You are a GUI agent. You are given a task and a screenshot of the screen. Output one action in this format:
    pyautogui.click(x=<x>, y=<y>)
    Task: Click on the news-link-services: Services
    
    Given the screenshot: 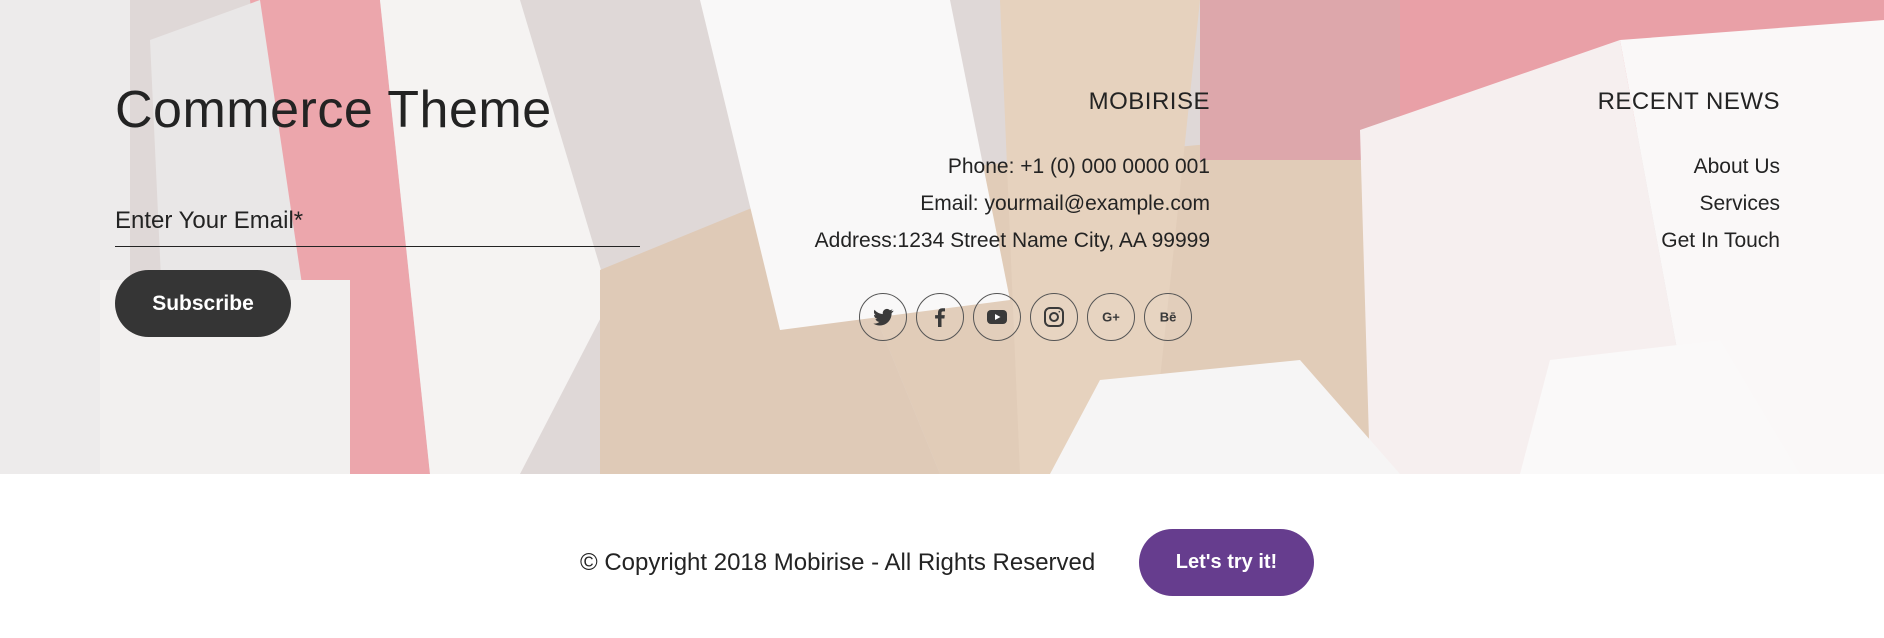 What is the action you would take?
    pyautogui.click(x=1720, y=203)
    